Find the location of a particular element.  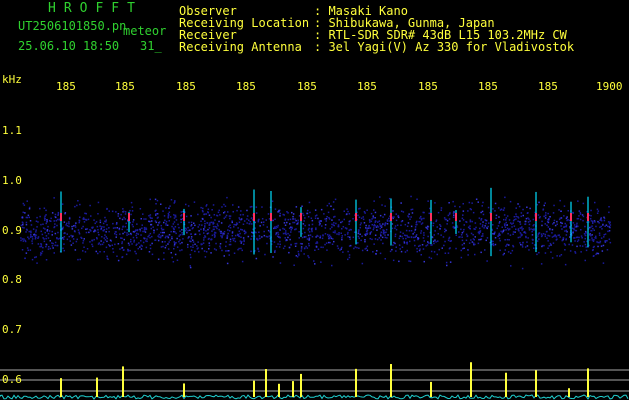

y-tick-0.6: 0.6 is located at coordinates (12, 379).